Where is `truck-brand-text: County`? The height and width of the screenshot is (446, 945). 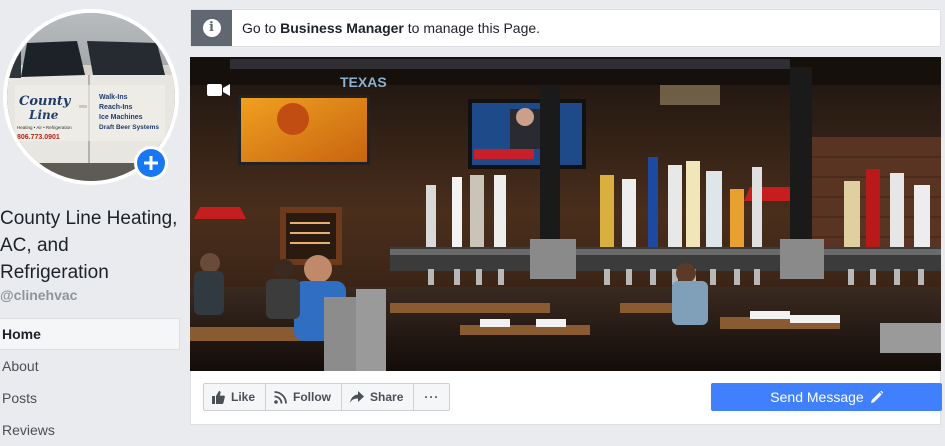
truck-brand-text: County is located at coordinates (45, 101).